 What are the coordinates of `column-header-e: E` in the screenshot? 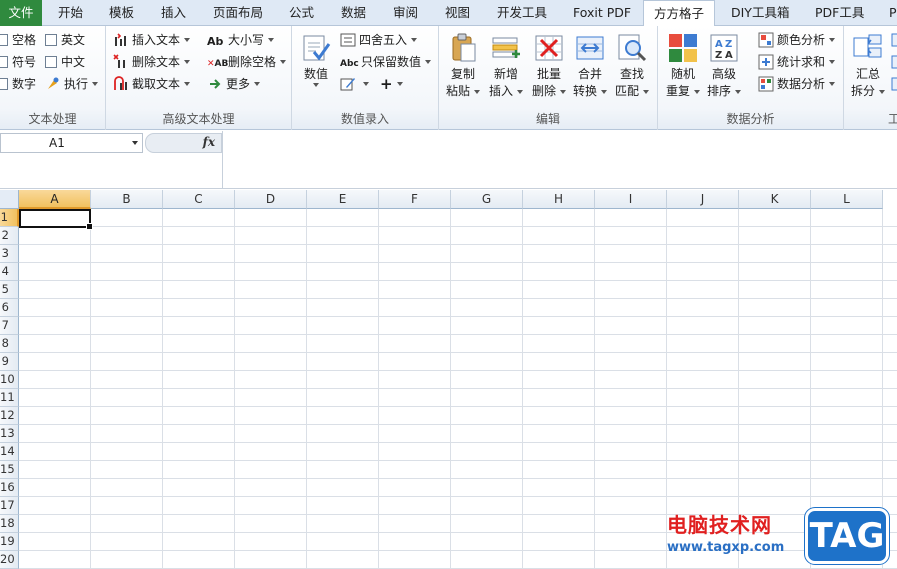 It's located at (343, 199).